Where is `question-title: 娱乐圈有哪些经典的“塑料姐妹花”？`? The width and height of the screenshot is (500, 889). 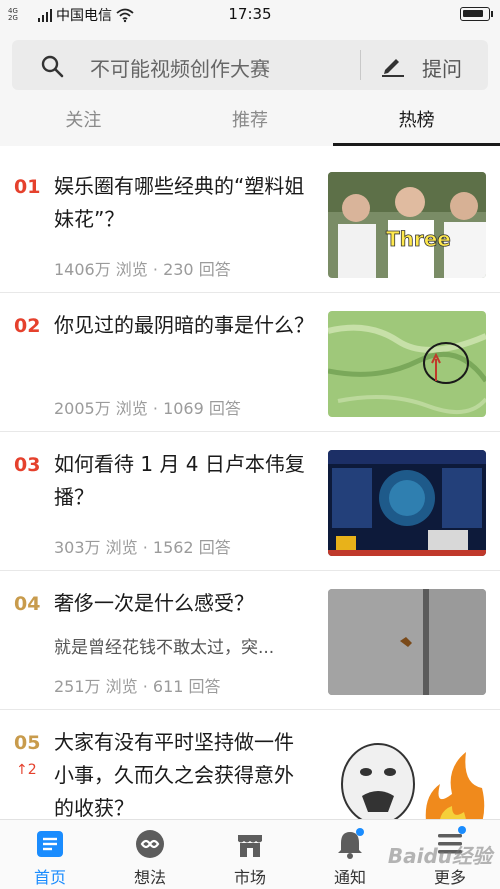 question-title: 娱乐圈有哪些经典的“塑料姐妹花”？ is located at coordinates (184, 203).